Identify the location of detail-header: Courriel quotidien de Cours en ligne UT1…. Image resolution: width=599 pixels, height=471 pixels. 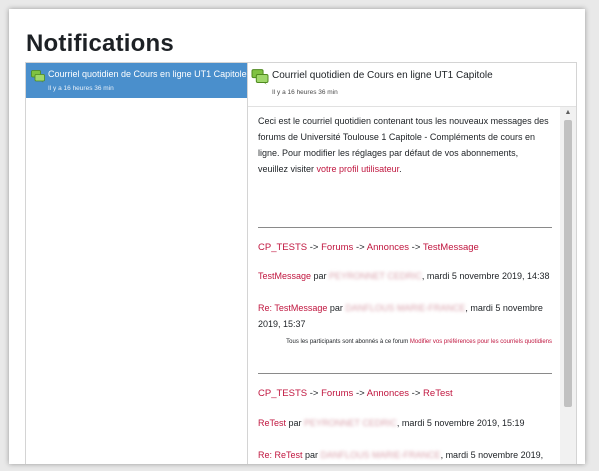
(412, 84).